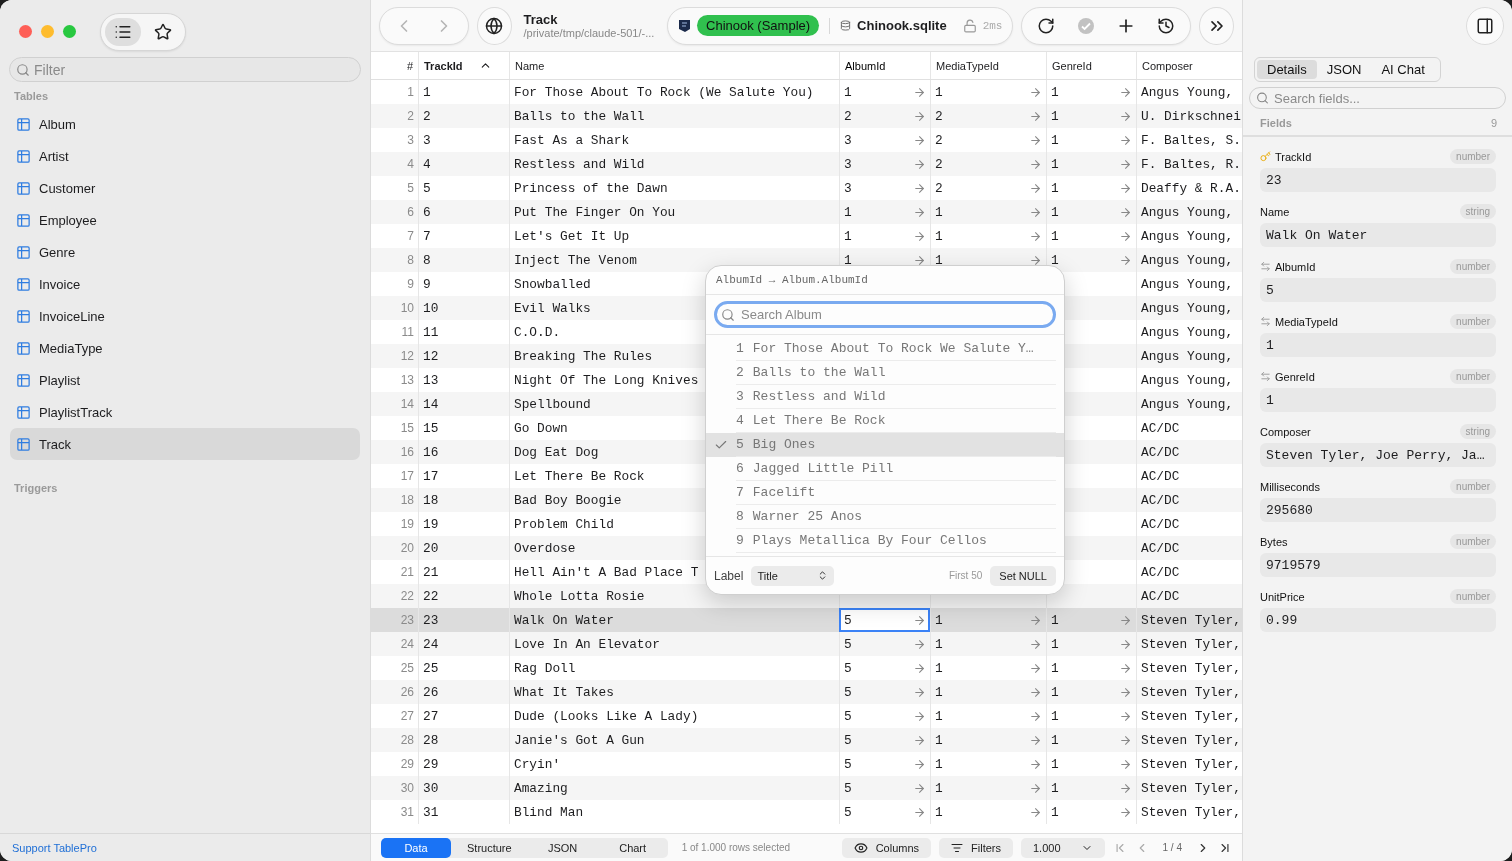 The image size is (1512, 861). Describe the element at coordinates (992, 25) in the screenshot. I see `latency: 2ms` at that location.